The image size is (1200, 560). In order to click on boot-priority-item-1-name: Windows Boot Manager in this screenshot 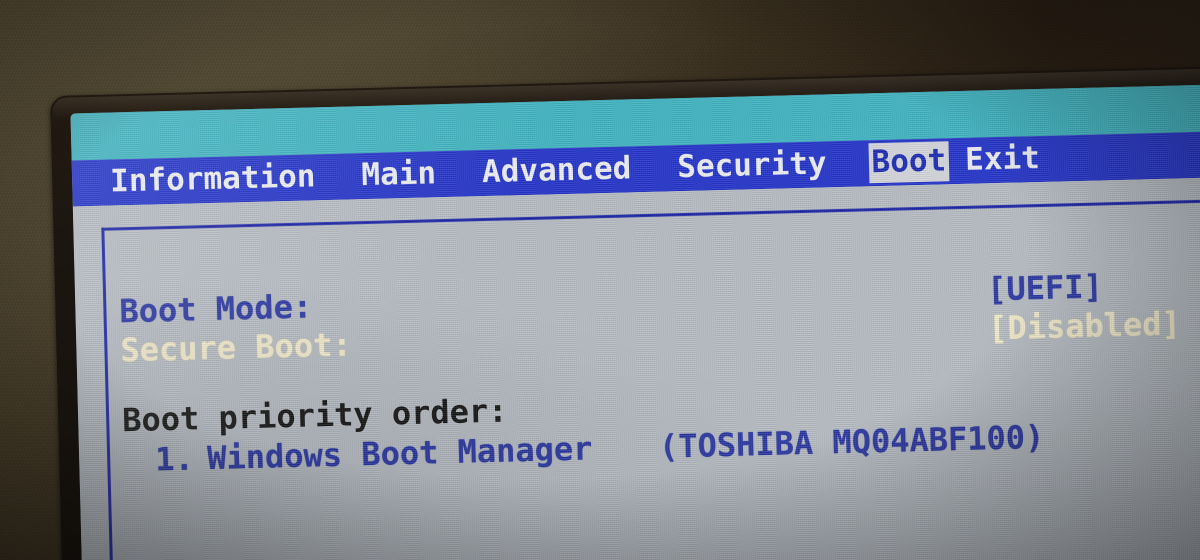, I will do `click(399, 453)`.